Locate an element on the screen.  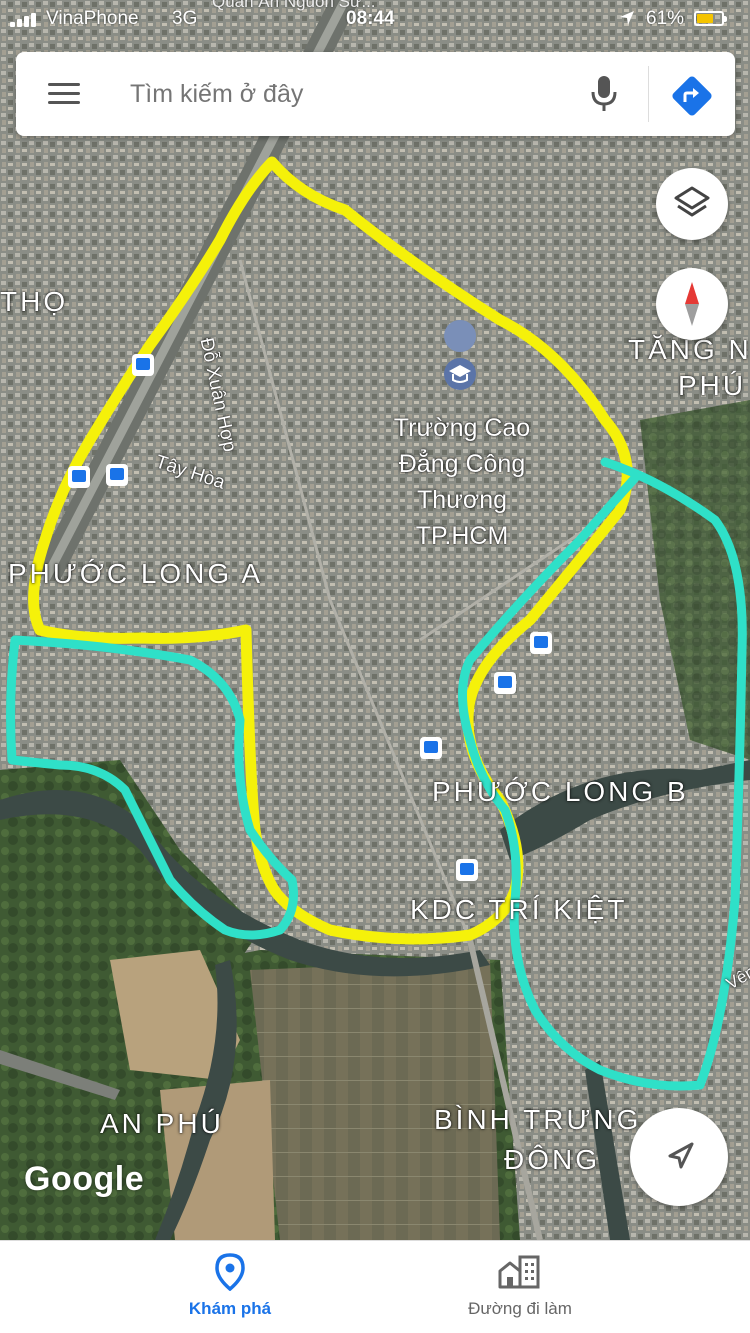
poi-label-line: Thương is located at coordinates (462, 500).